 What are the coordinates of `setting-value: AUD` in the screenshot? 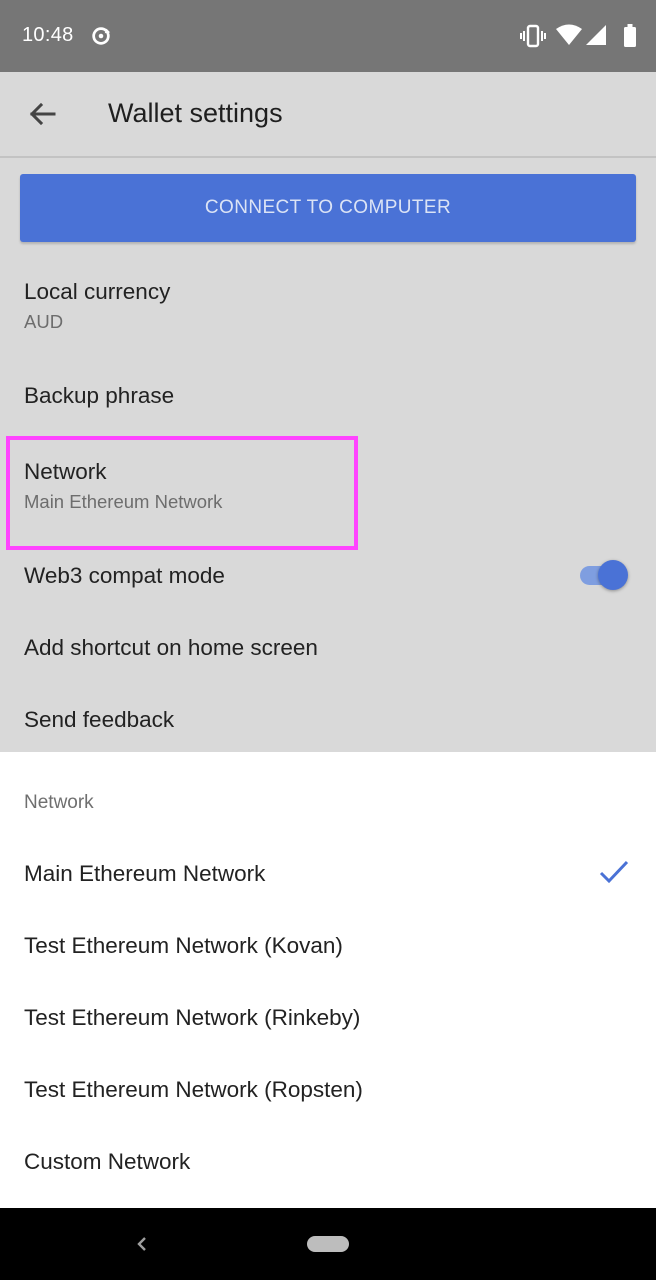 It's located at (44, 321).